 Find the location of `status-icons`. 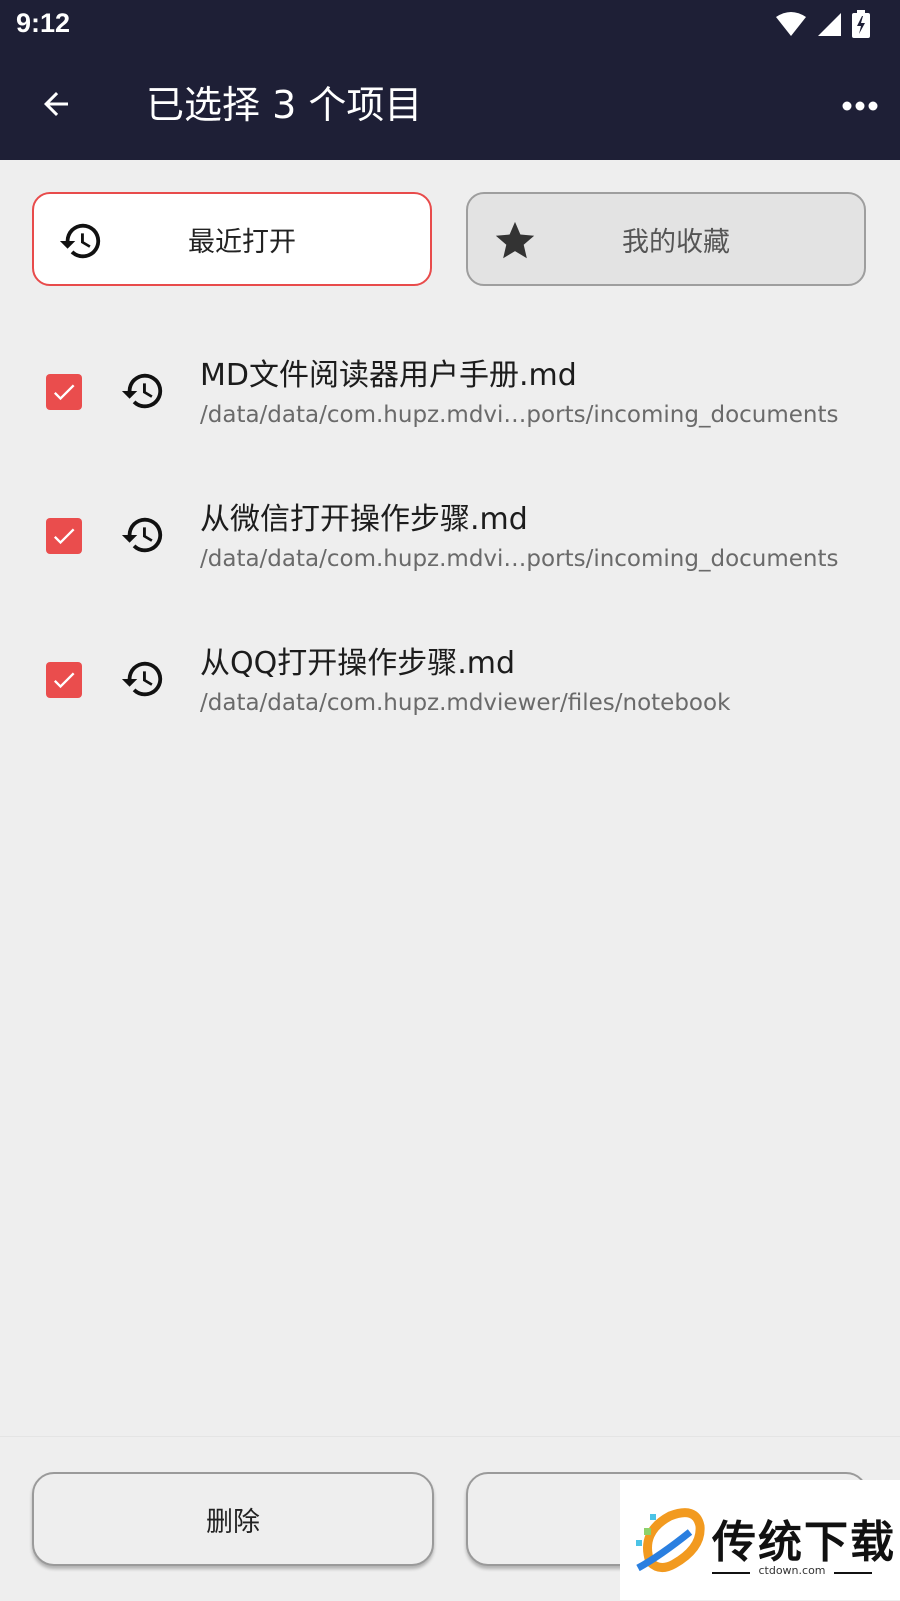

status-icons is located at coordinates (823, 24).